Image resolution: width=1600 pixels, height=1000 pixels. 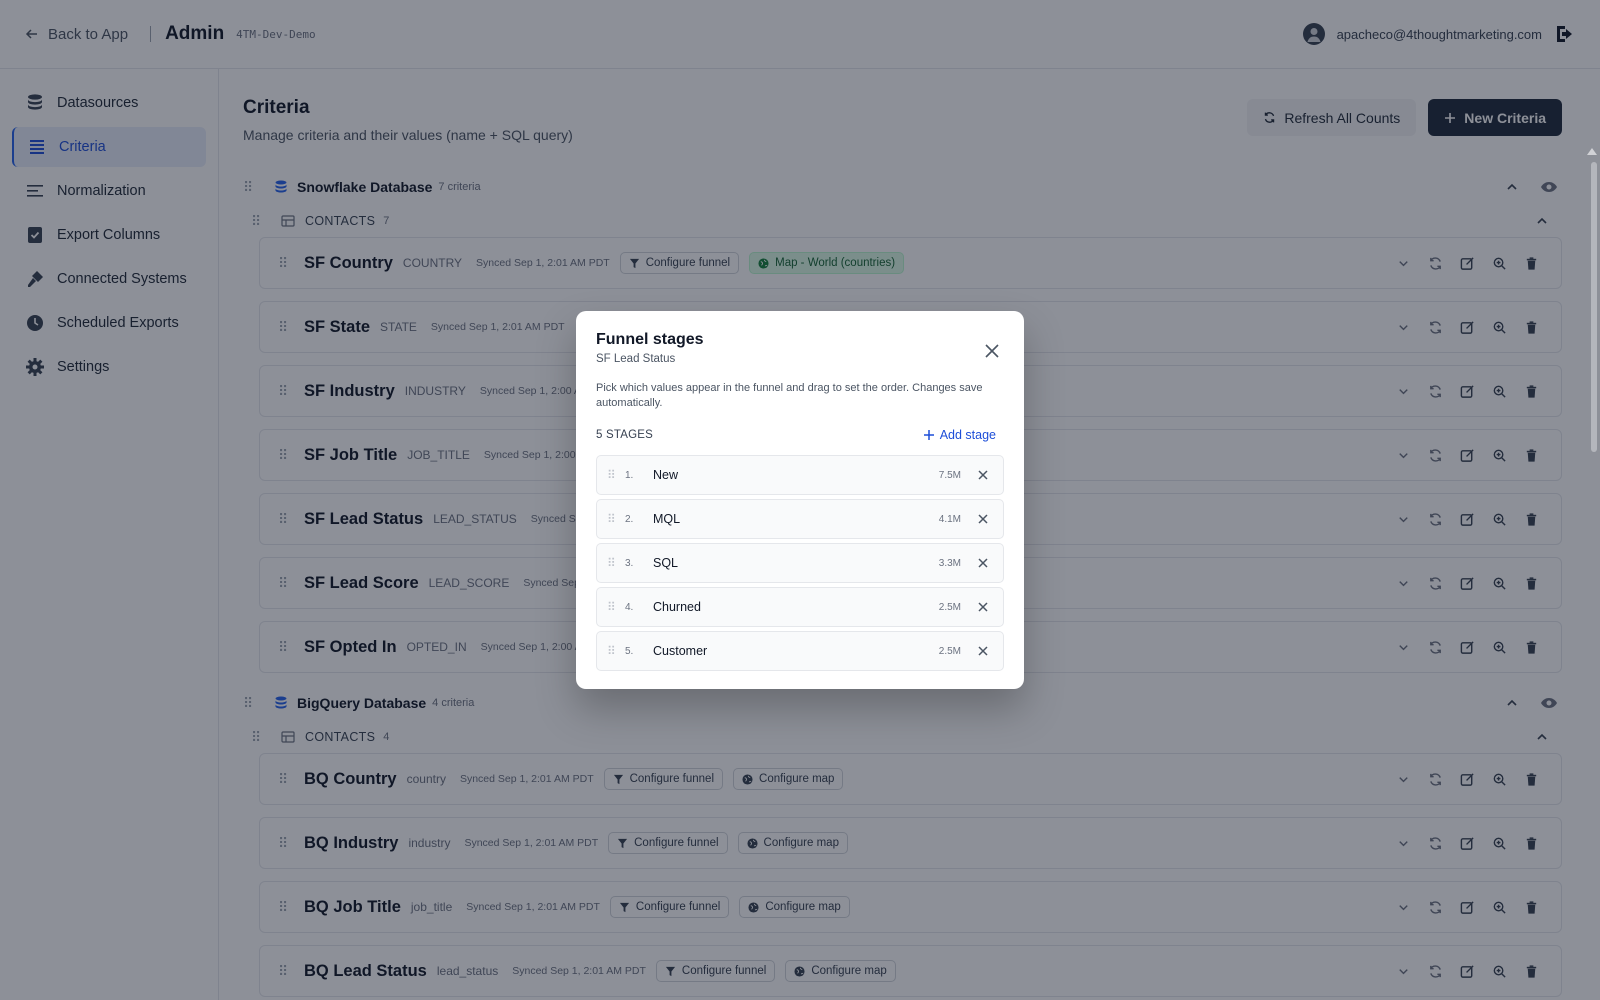 I want to click on stage-item: ⠿ 4. Churned 2.5M, so click(x=800, y=607).